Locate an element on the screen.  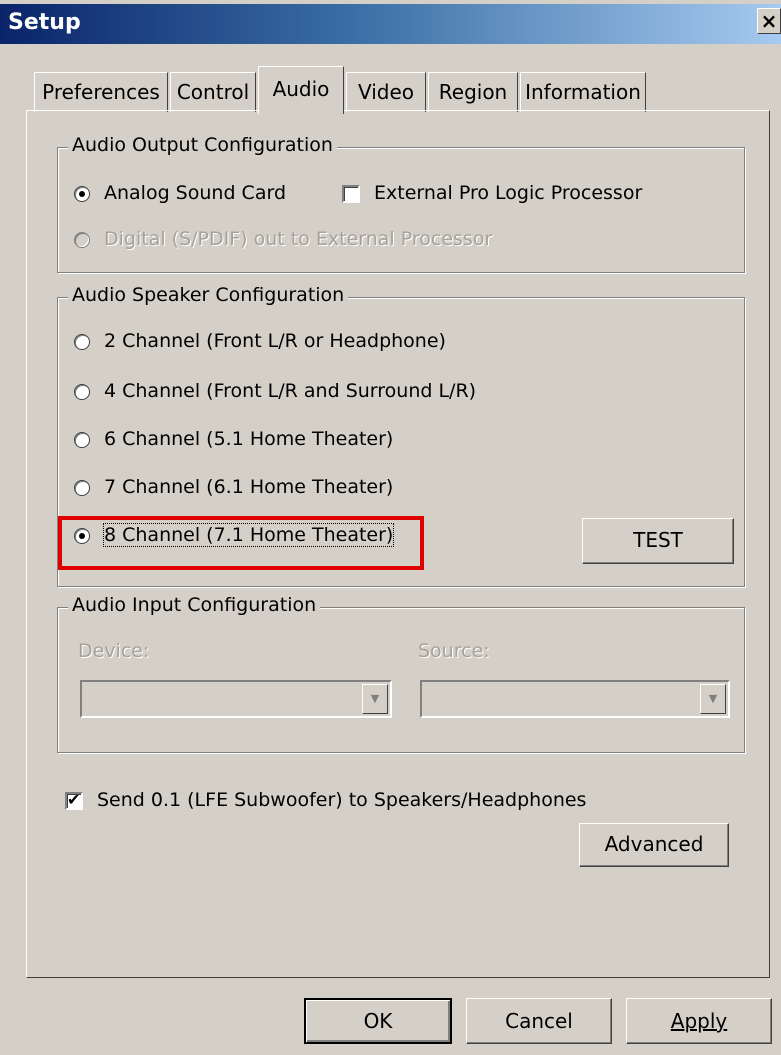
pro-logic-label: External Pro Logic Processor is located at coordinates (508, 193).